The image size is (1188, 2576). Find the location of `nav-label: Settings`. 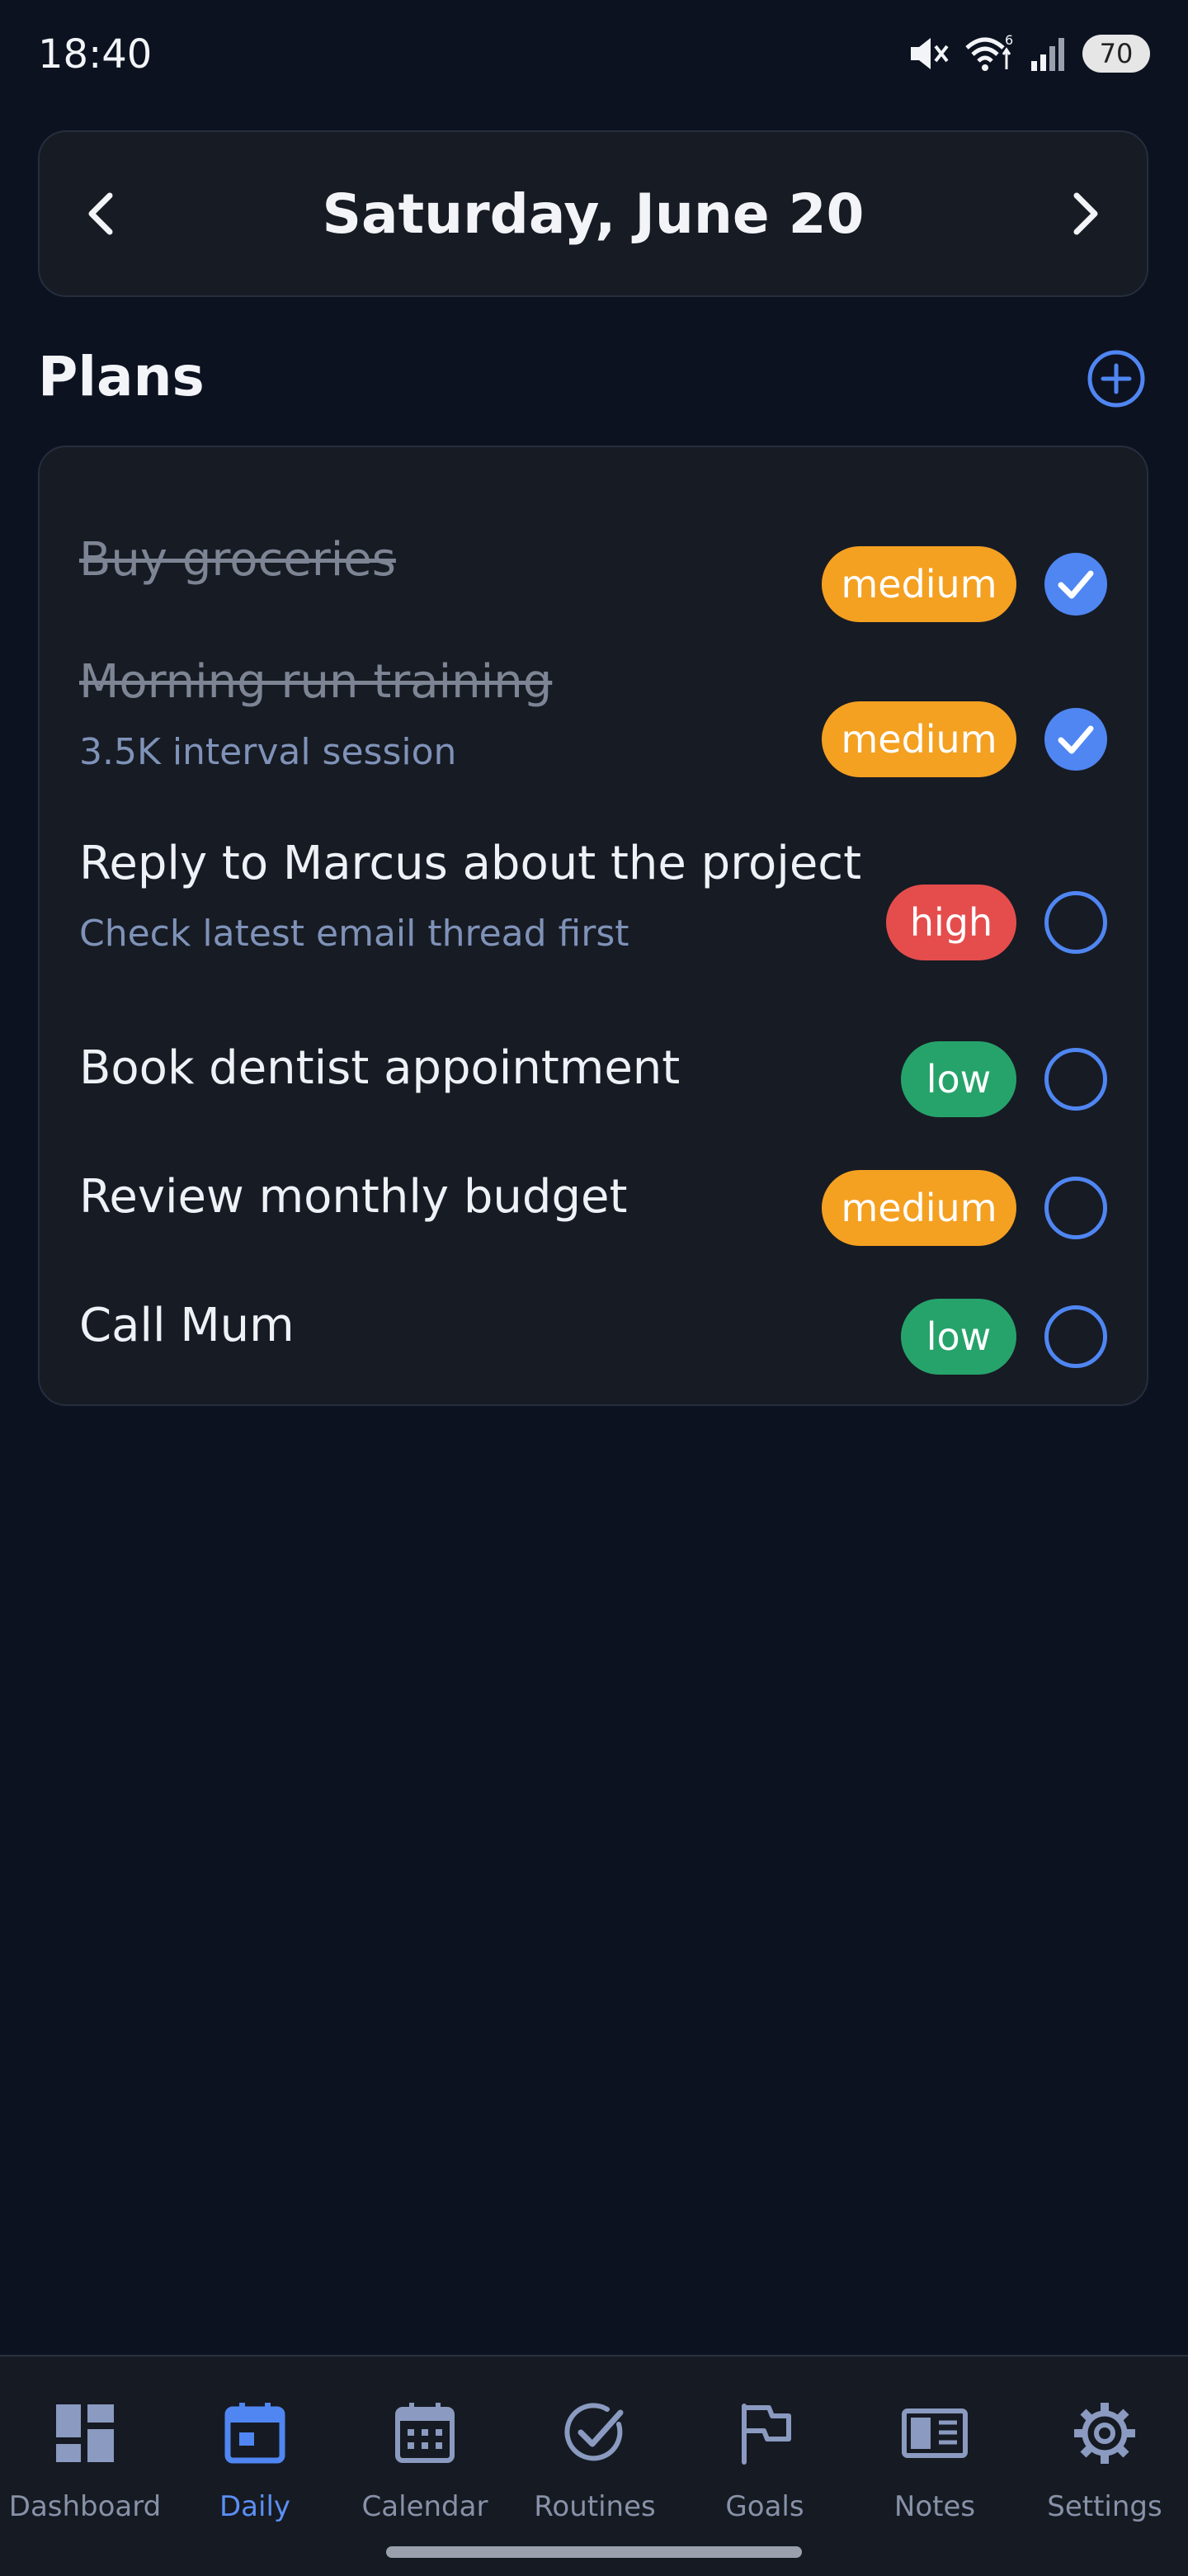

nav-label: Settings is located at coordinates (1104, 2506).